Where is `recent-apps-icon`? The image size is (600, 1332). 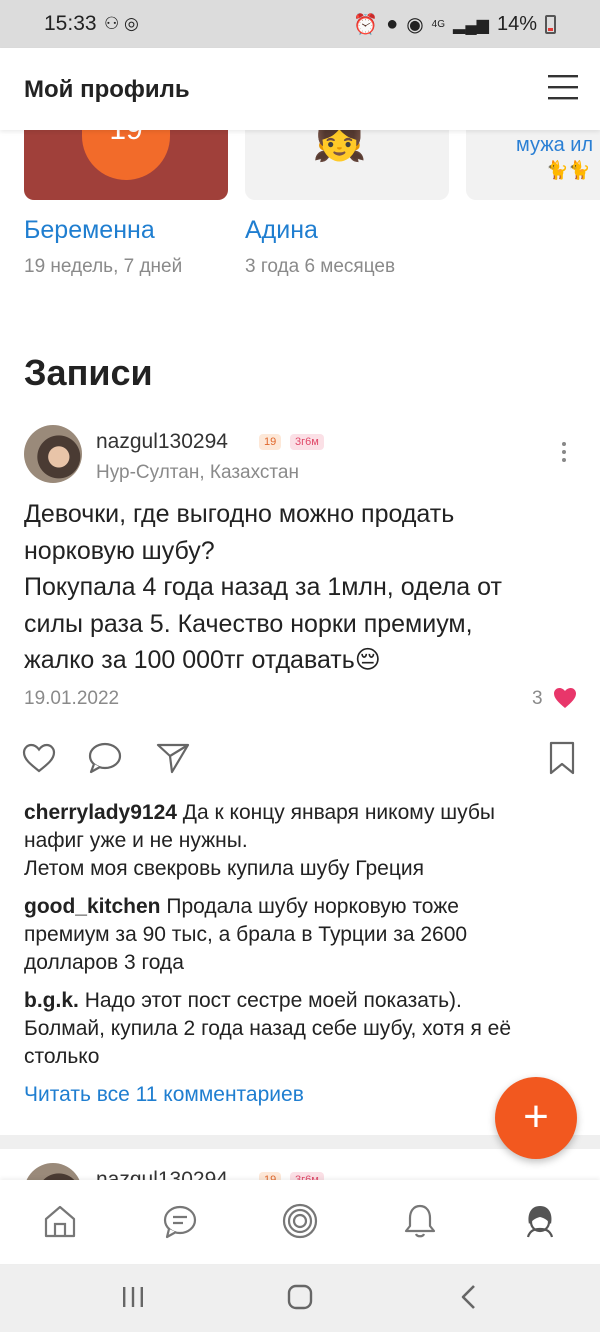
recent-apps-icon is located at coordinates (133, 1297).